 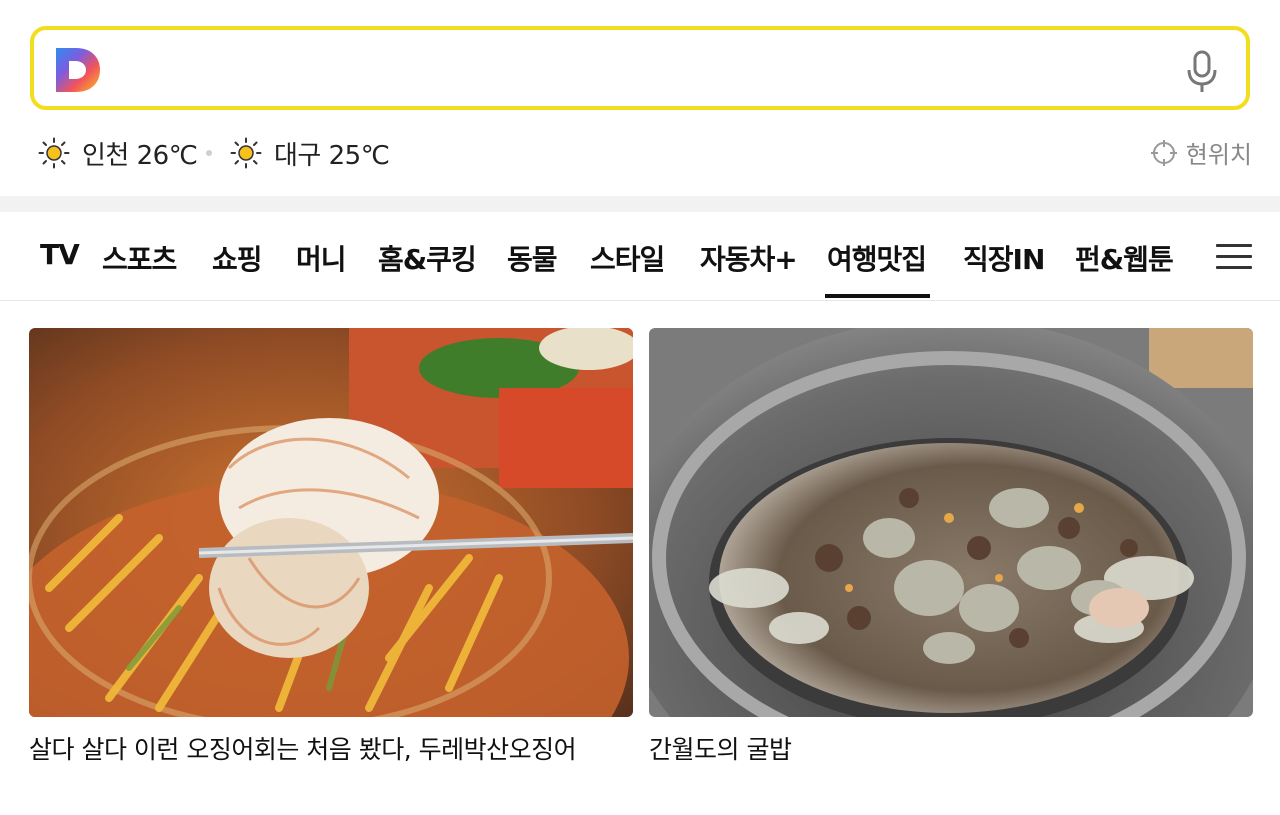 What do you see at coordinates (877, 268) in the screenshot?
I see `tab-travel-food: 여행맛집` at bounding box center [877, 268].